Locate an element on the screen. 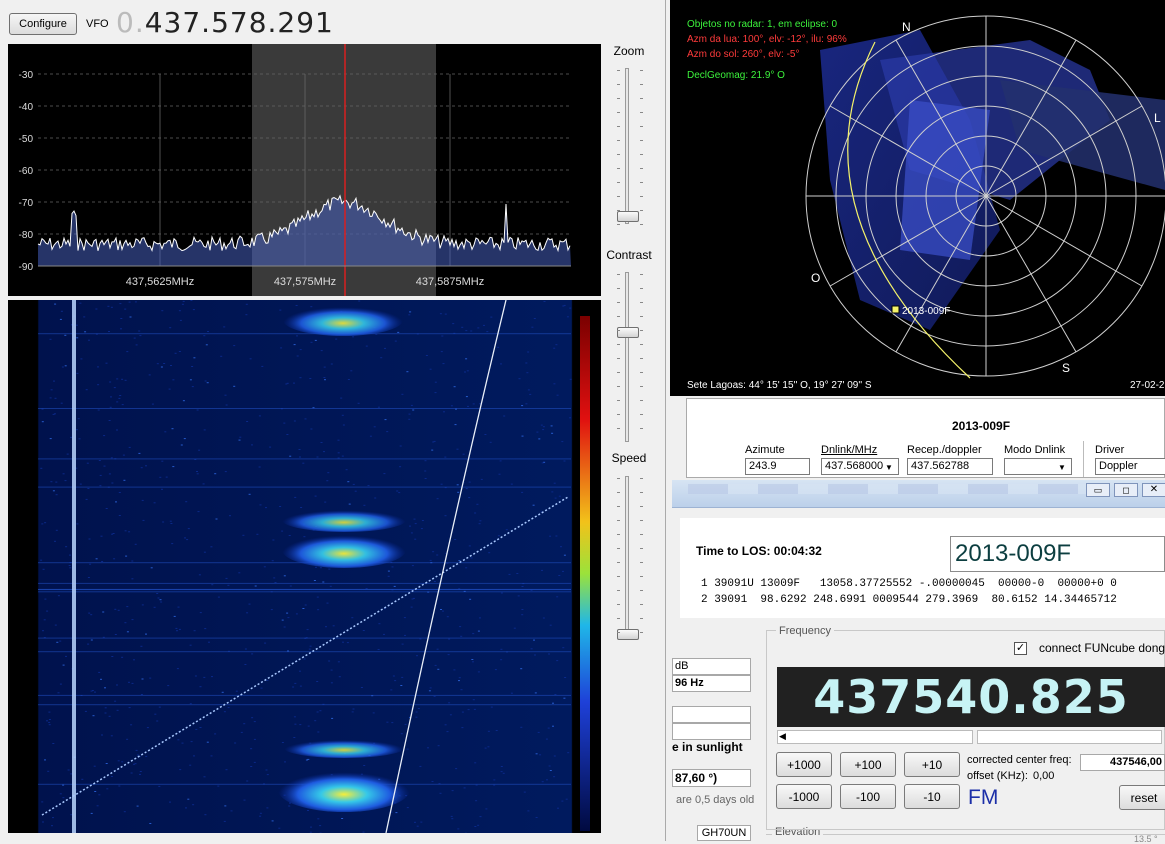 Image resolution: width=1165 pixels, height=844 pixels. maximize-icon: ◻ is located at coordinates (1126, 490).